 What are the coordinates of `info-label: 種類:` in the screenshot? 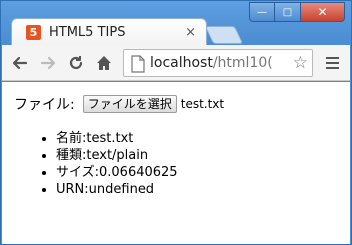 It's located at (71, 155).